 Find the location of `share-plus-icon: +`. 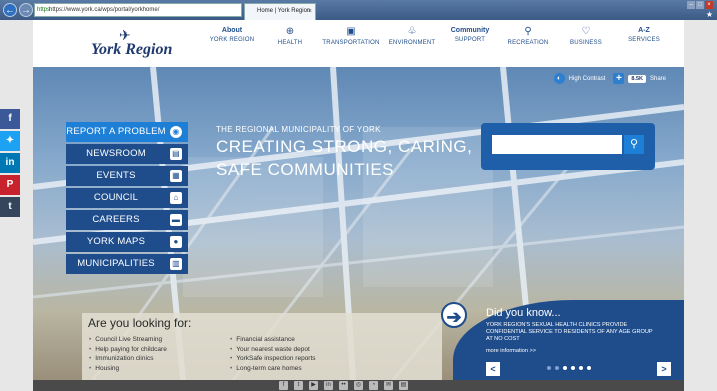

share-plus-icon: + is located at coordinates (619, 78).